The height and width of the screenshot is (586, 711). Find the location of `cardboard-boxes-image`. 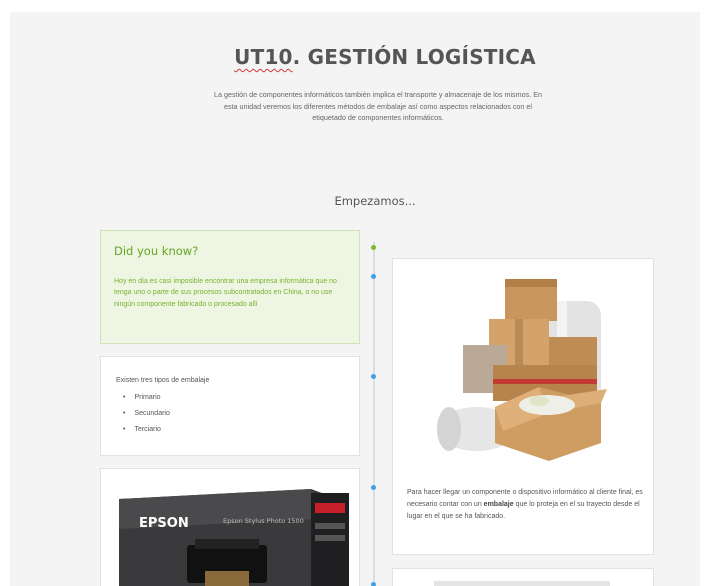

cardboard-boxes-image is located at coordinates (522, 370).